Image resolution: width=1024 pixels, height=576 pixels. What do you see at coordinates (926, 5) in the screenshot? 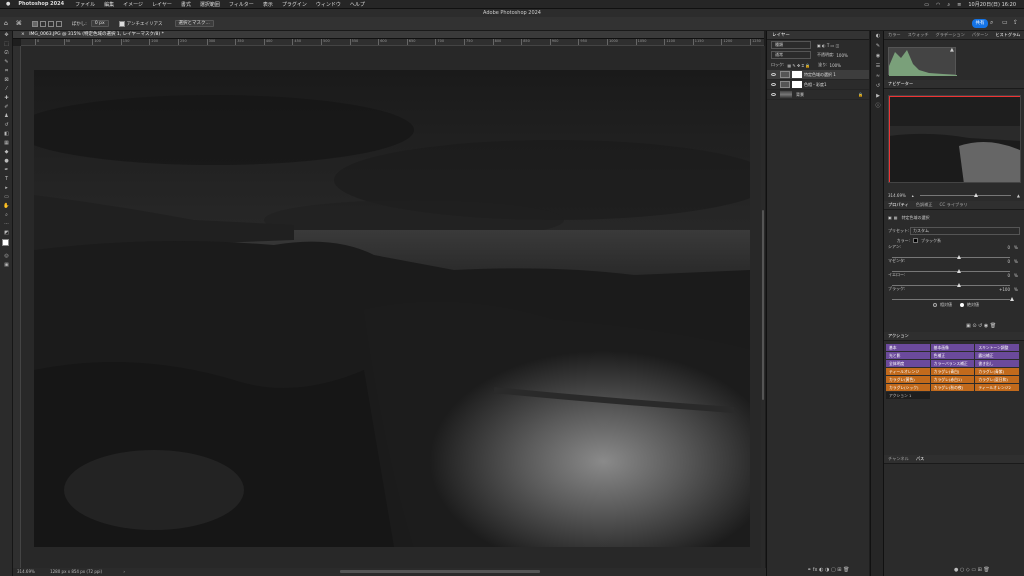
I see `battery-icon: ▭` at bounding box center [926, 5].